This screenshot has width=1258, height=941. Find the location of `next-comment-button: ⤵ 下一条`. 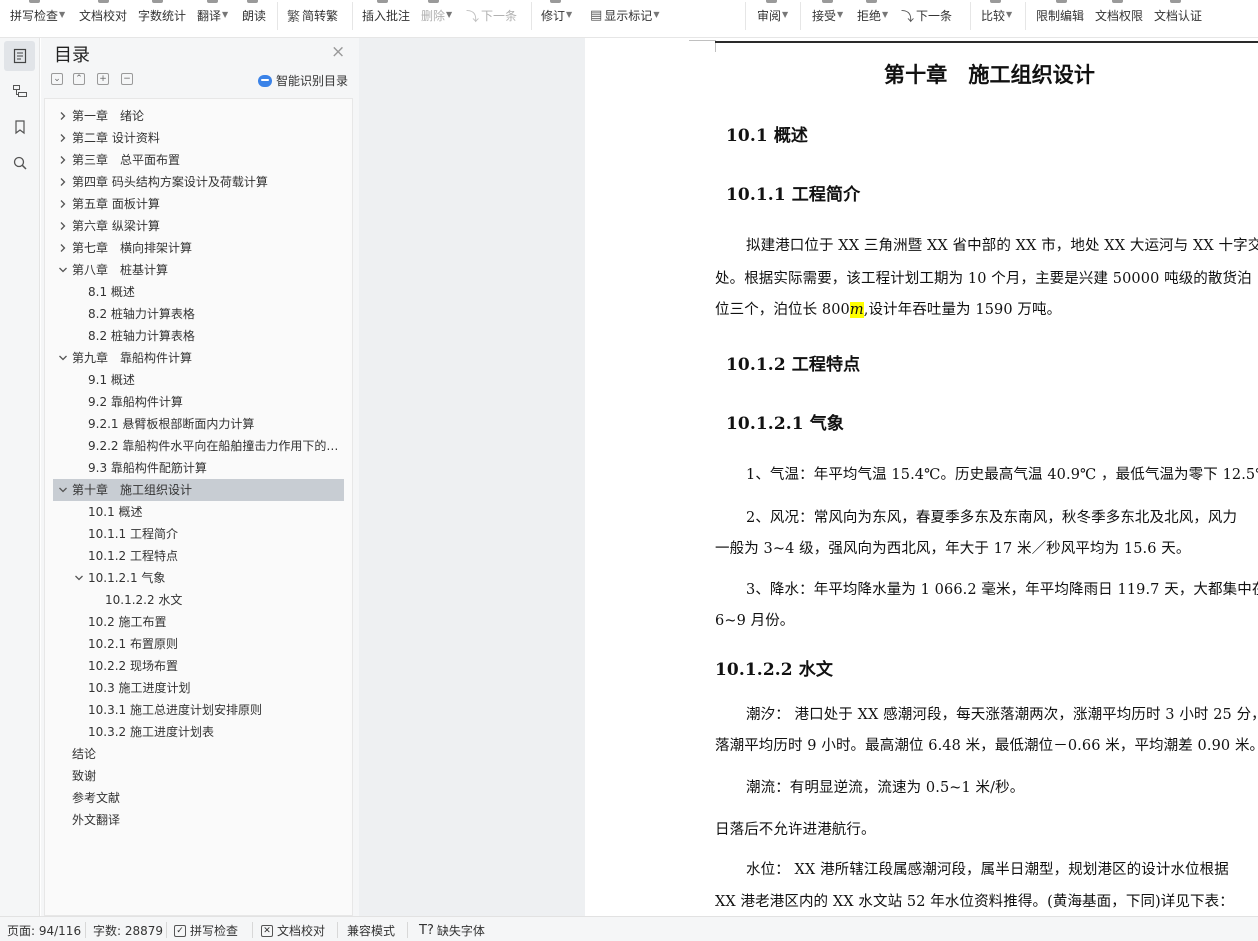

next-comment-button: ⤵ 下一条 is located at coordinates (491, 15).